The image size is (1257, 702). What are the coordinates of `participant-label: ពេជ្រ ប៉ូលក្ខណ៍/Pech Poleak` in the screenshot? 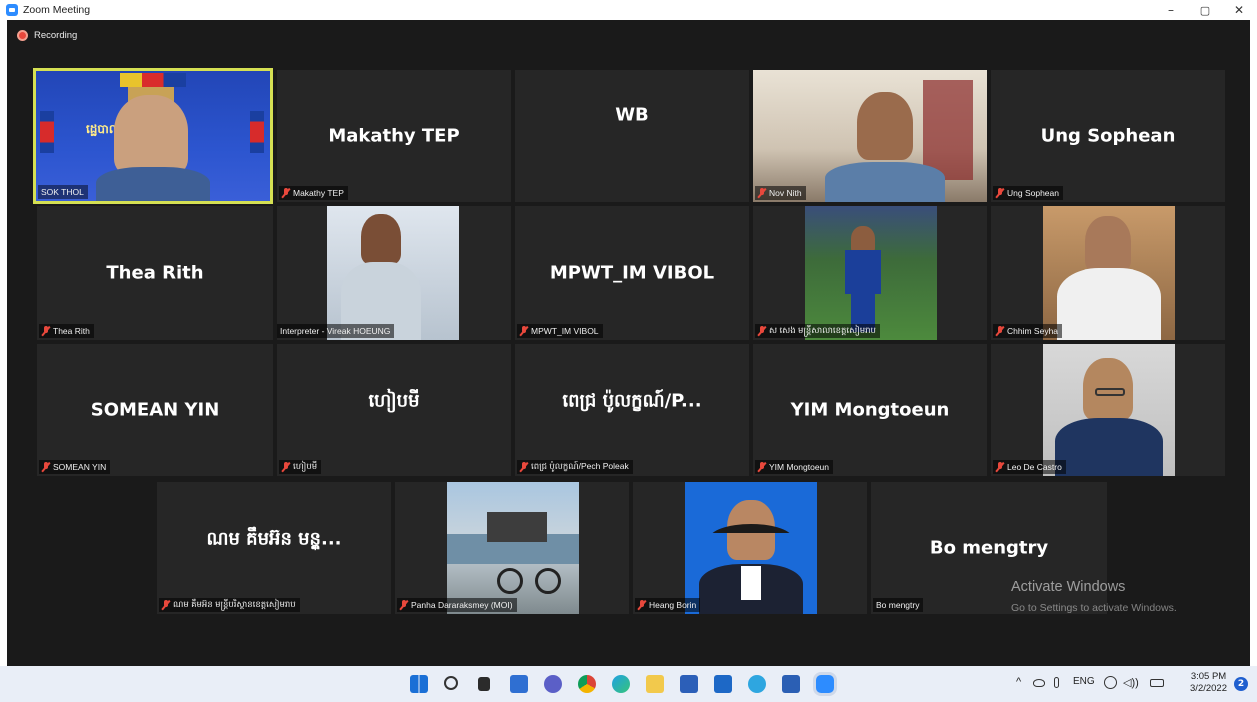 It's located at (575, 467).